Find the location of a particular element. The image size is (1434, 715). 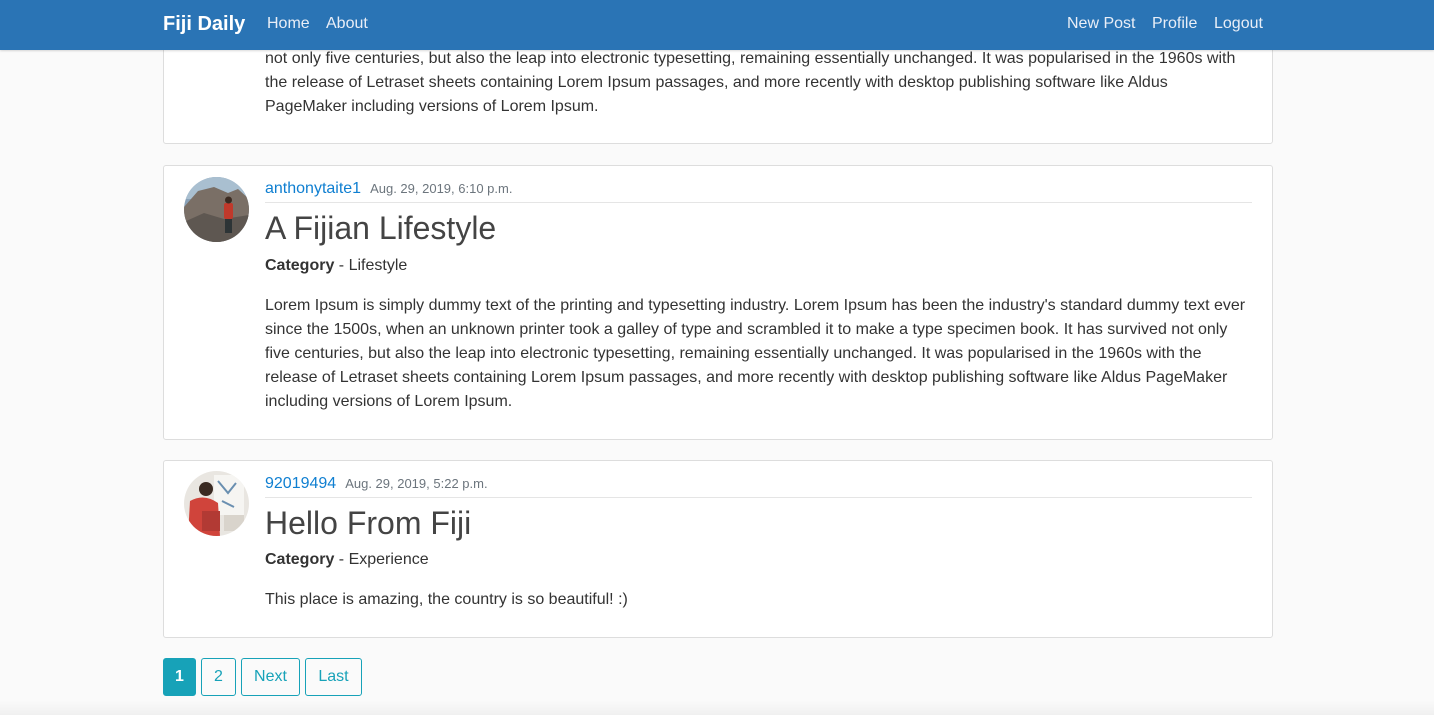

page-1-button: 1 is located at coordinates (179, 677).